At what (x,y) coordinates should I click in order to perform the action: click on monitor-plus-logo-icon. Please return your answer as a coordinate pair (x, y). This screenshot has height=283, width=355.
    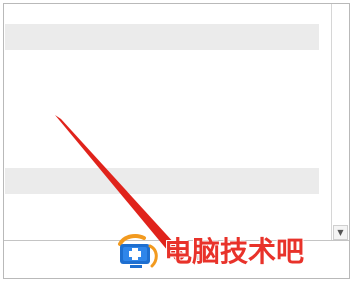
    Looking at the image, I should click on (138, 251).